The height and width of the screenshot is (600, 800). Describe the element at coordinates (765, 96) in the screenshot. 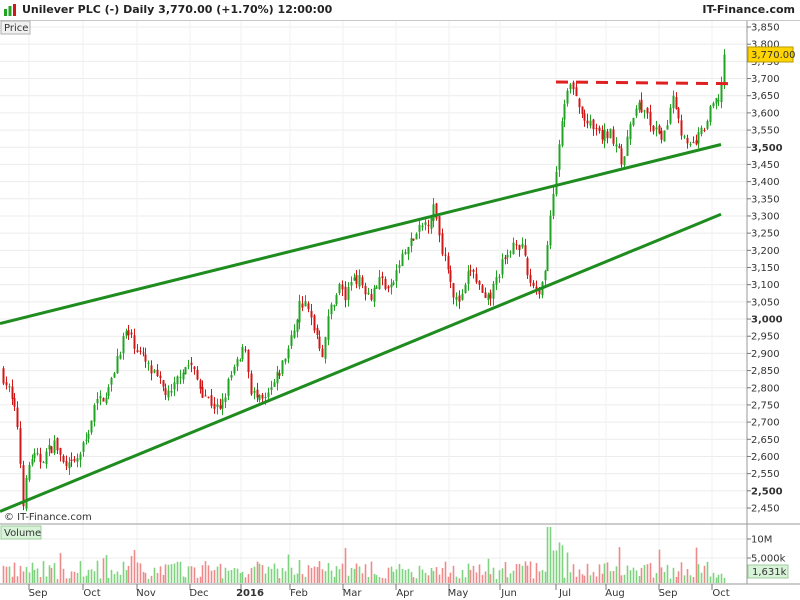

I see `price-tick-label: 3,650` at that location.